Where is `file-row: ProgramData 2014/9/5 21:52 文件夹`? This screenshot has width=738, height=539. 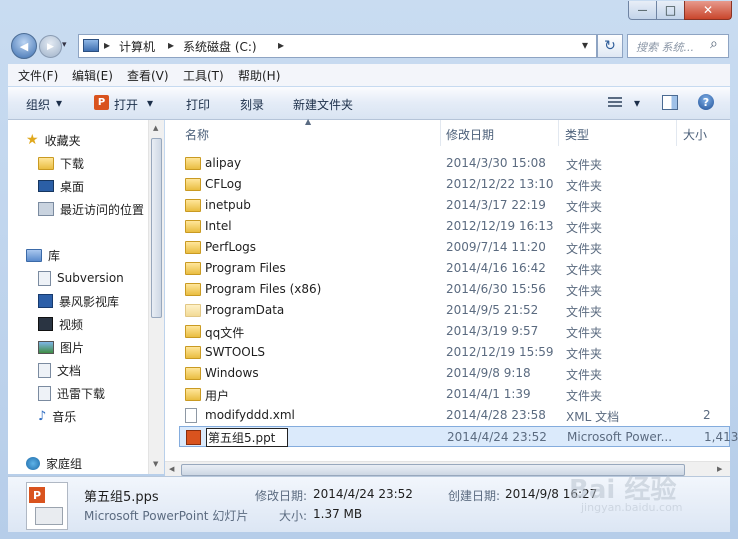 file-row: ProgramData 2014/9/5 21:52 文件夹 is located at coordinates (454, 310).